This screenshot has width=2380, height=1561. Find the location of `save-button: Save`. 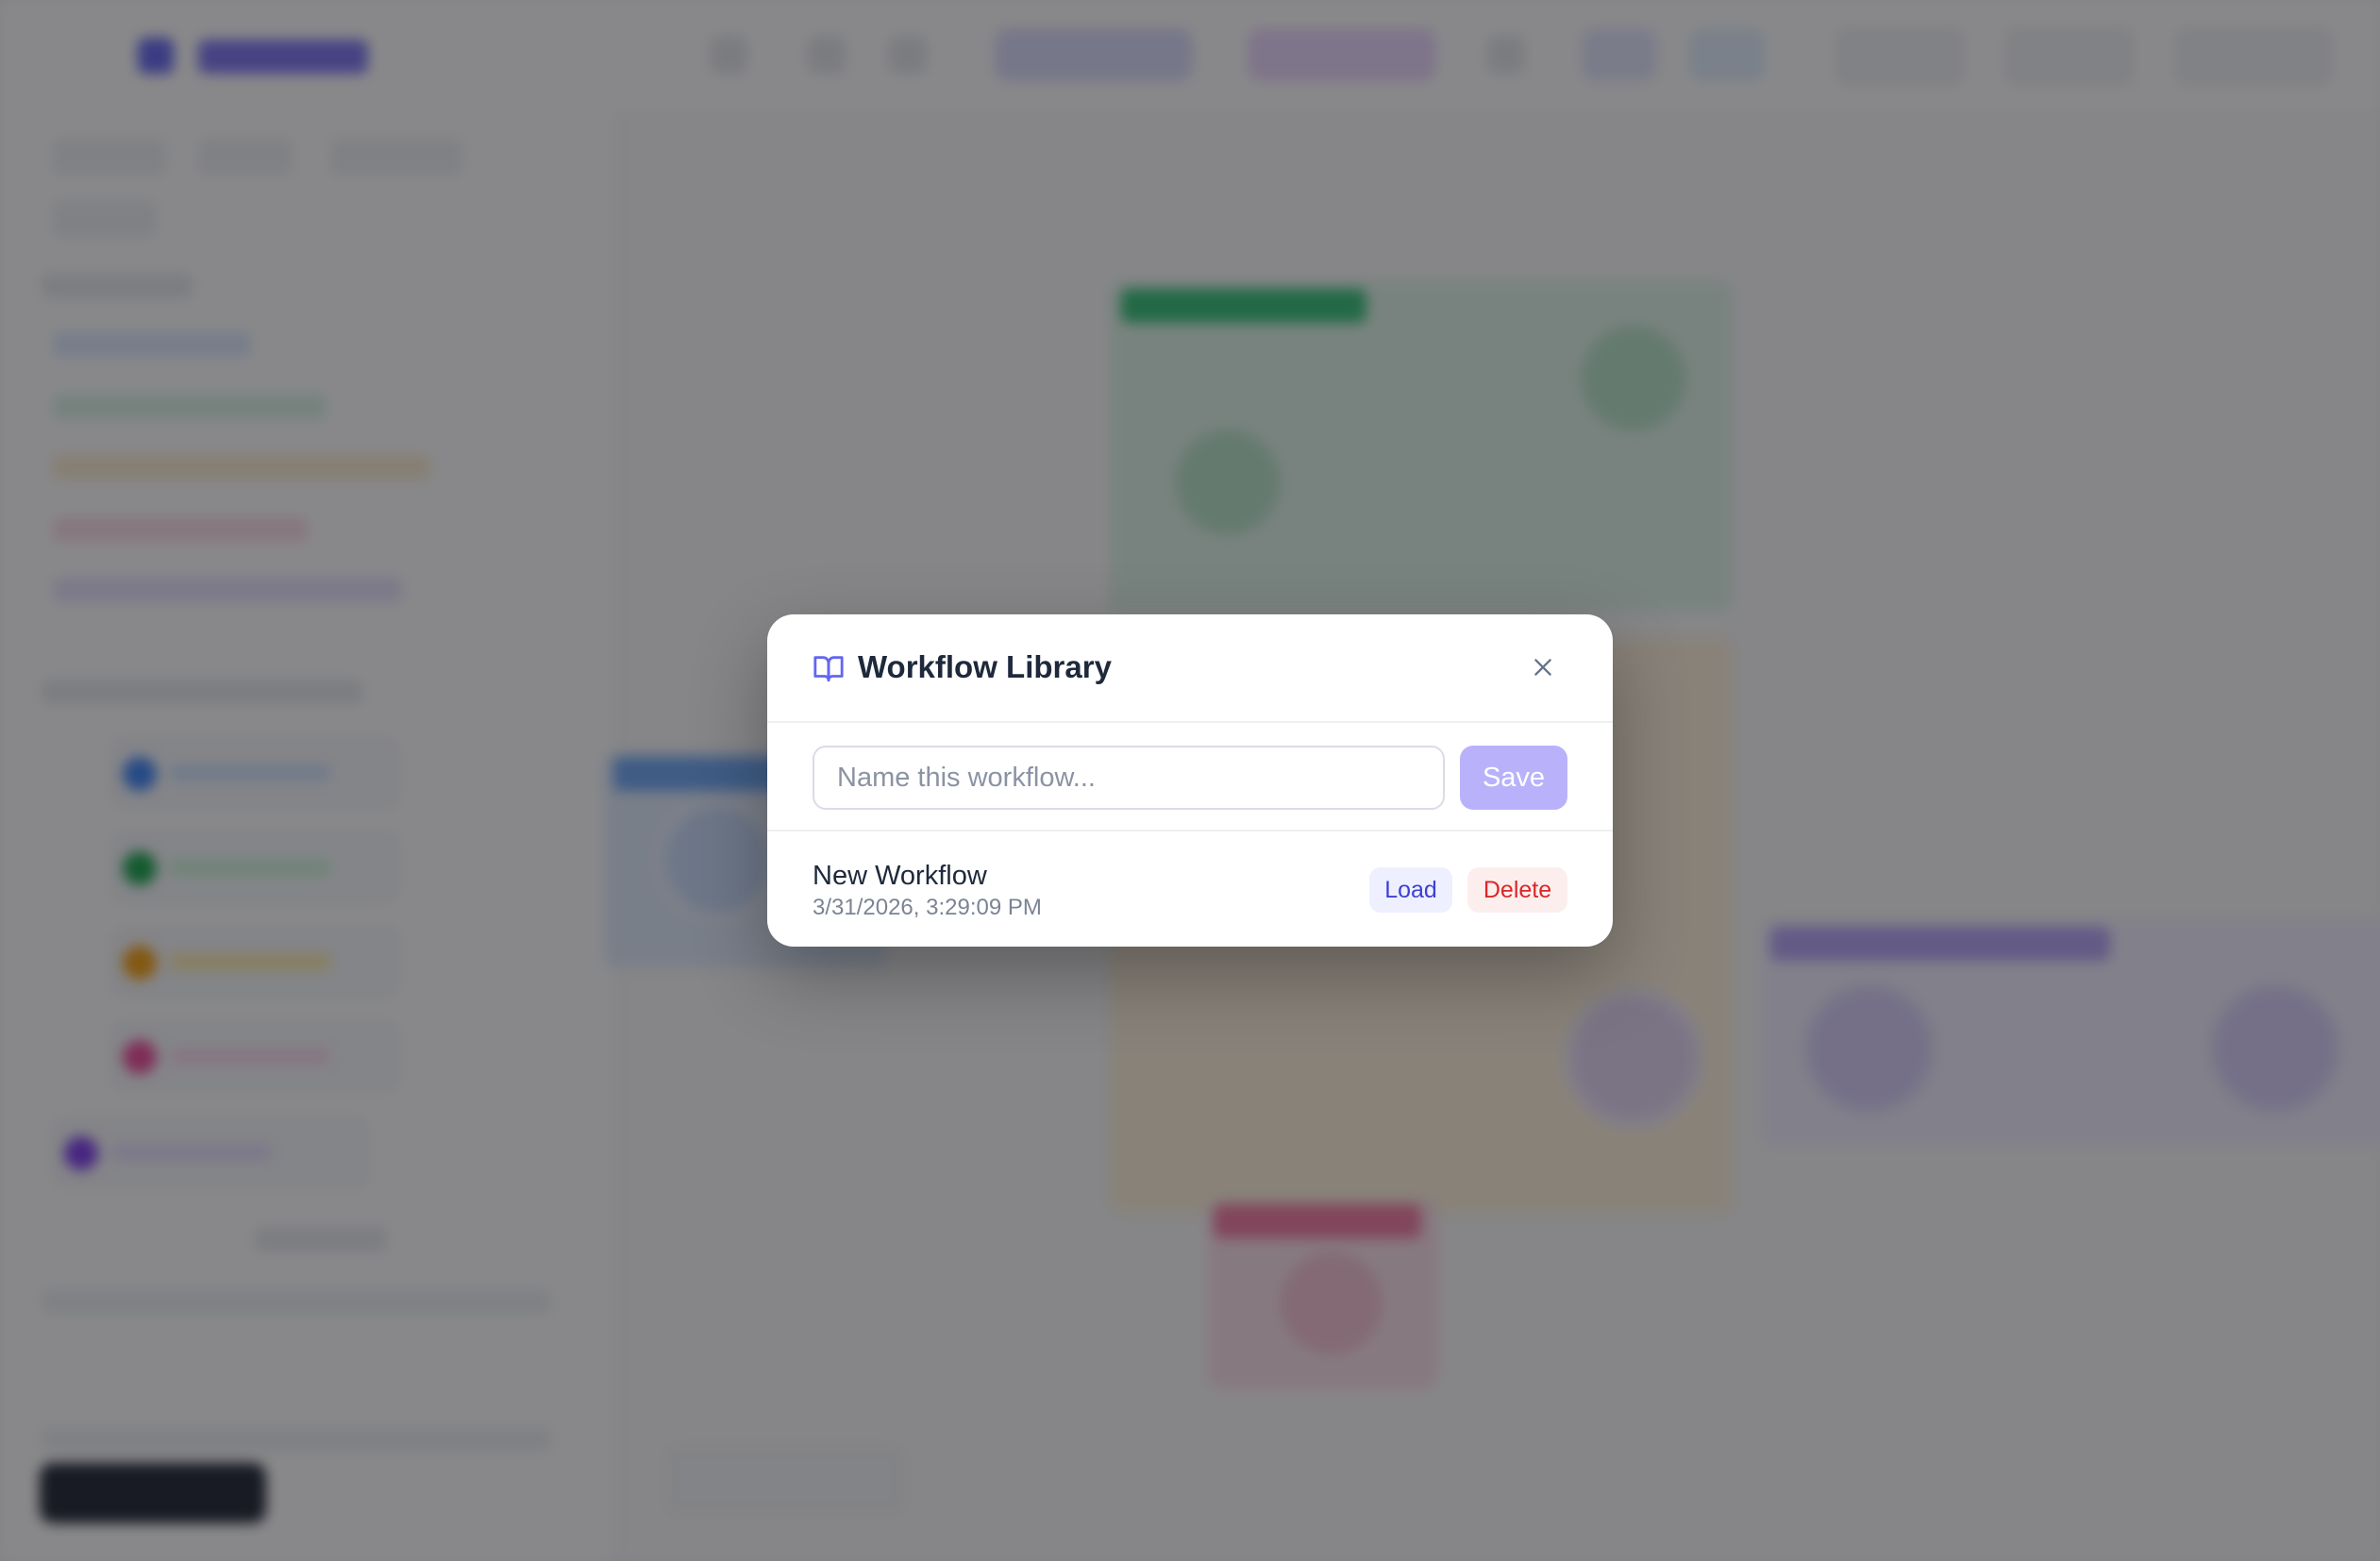

save-button: Save is located at coordinates (1513, 778).